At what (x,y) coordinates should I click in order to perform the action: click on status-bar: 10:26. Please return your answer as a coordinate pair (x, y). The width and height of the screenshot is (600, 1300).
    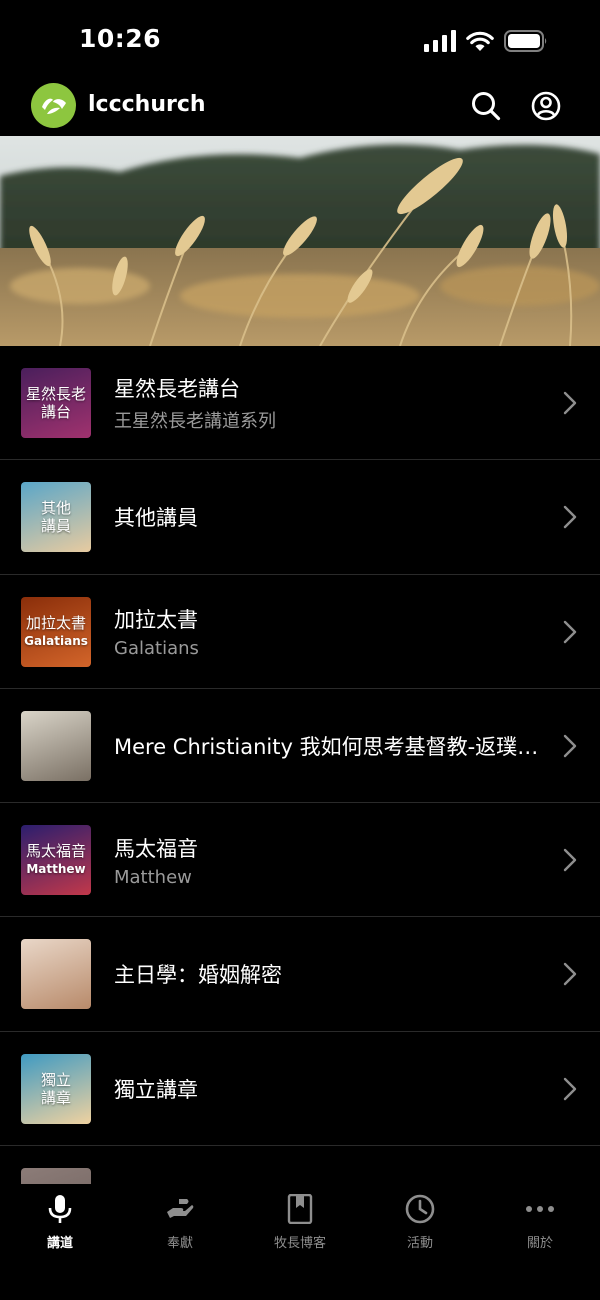
    Looking at the image, I should click on (300, 40).